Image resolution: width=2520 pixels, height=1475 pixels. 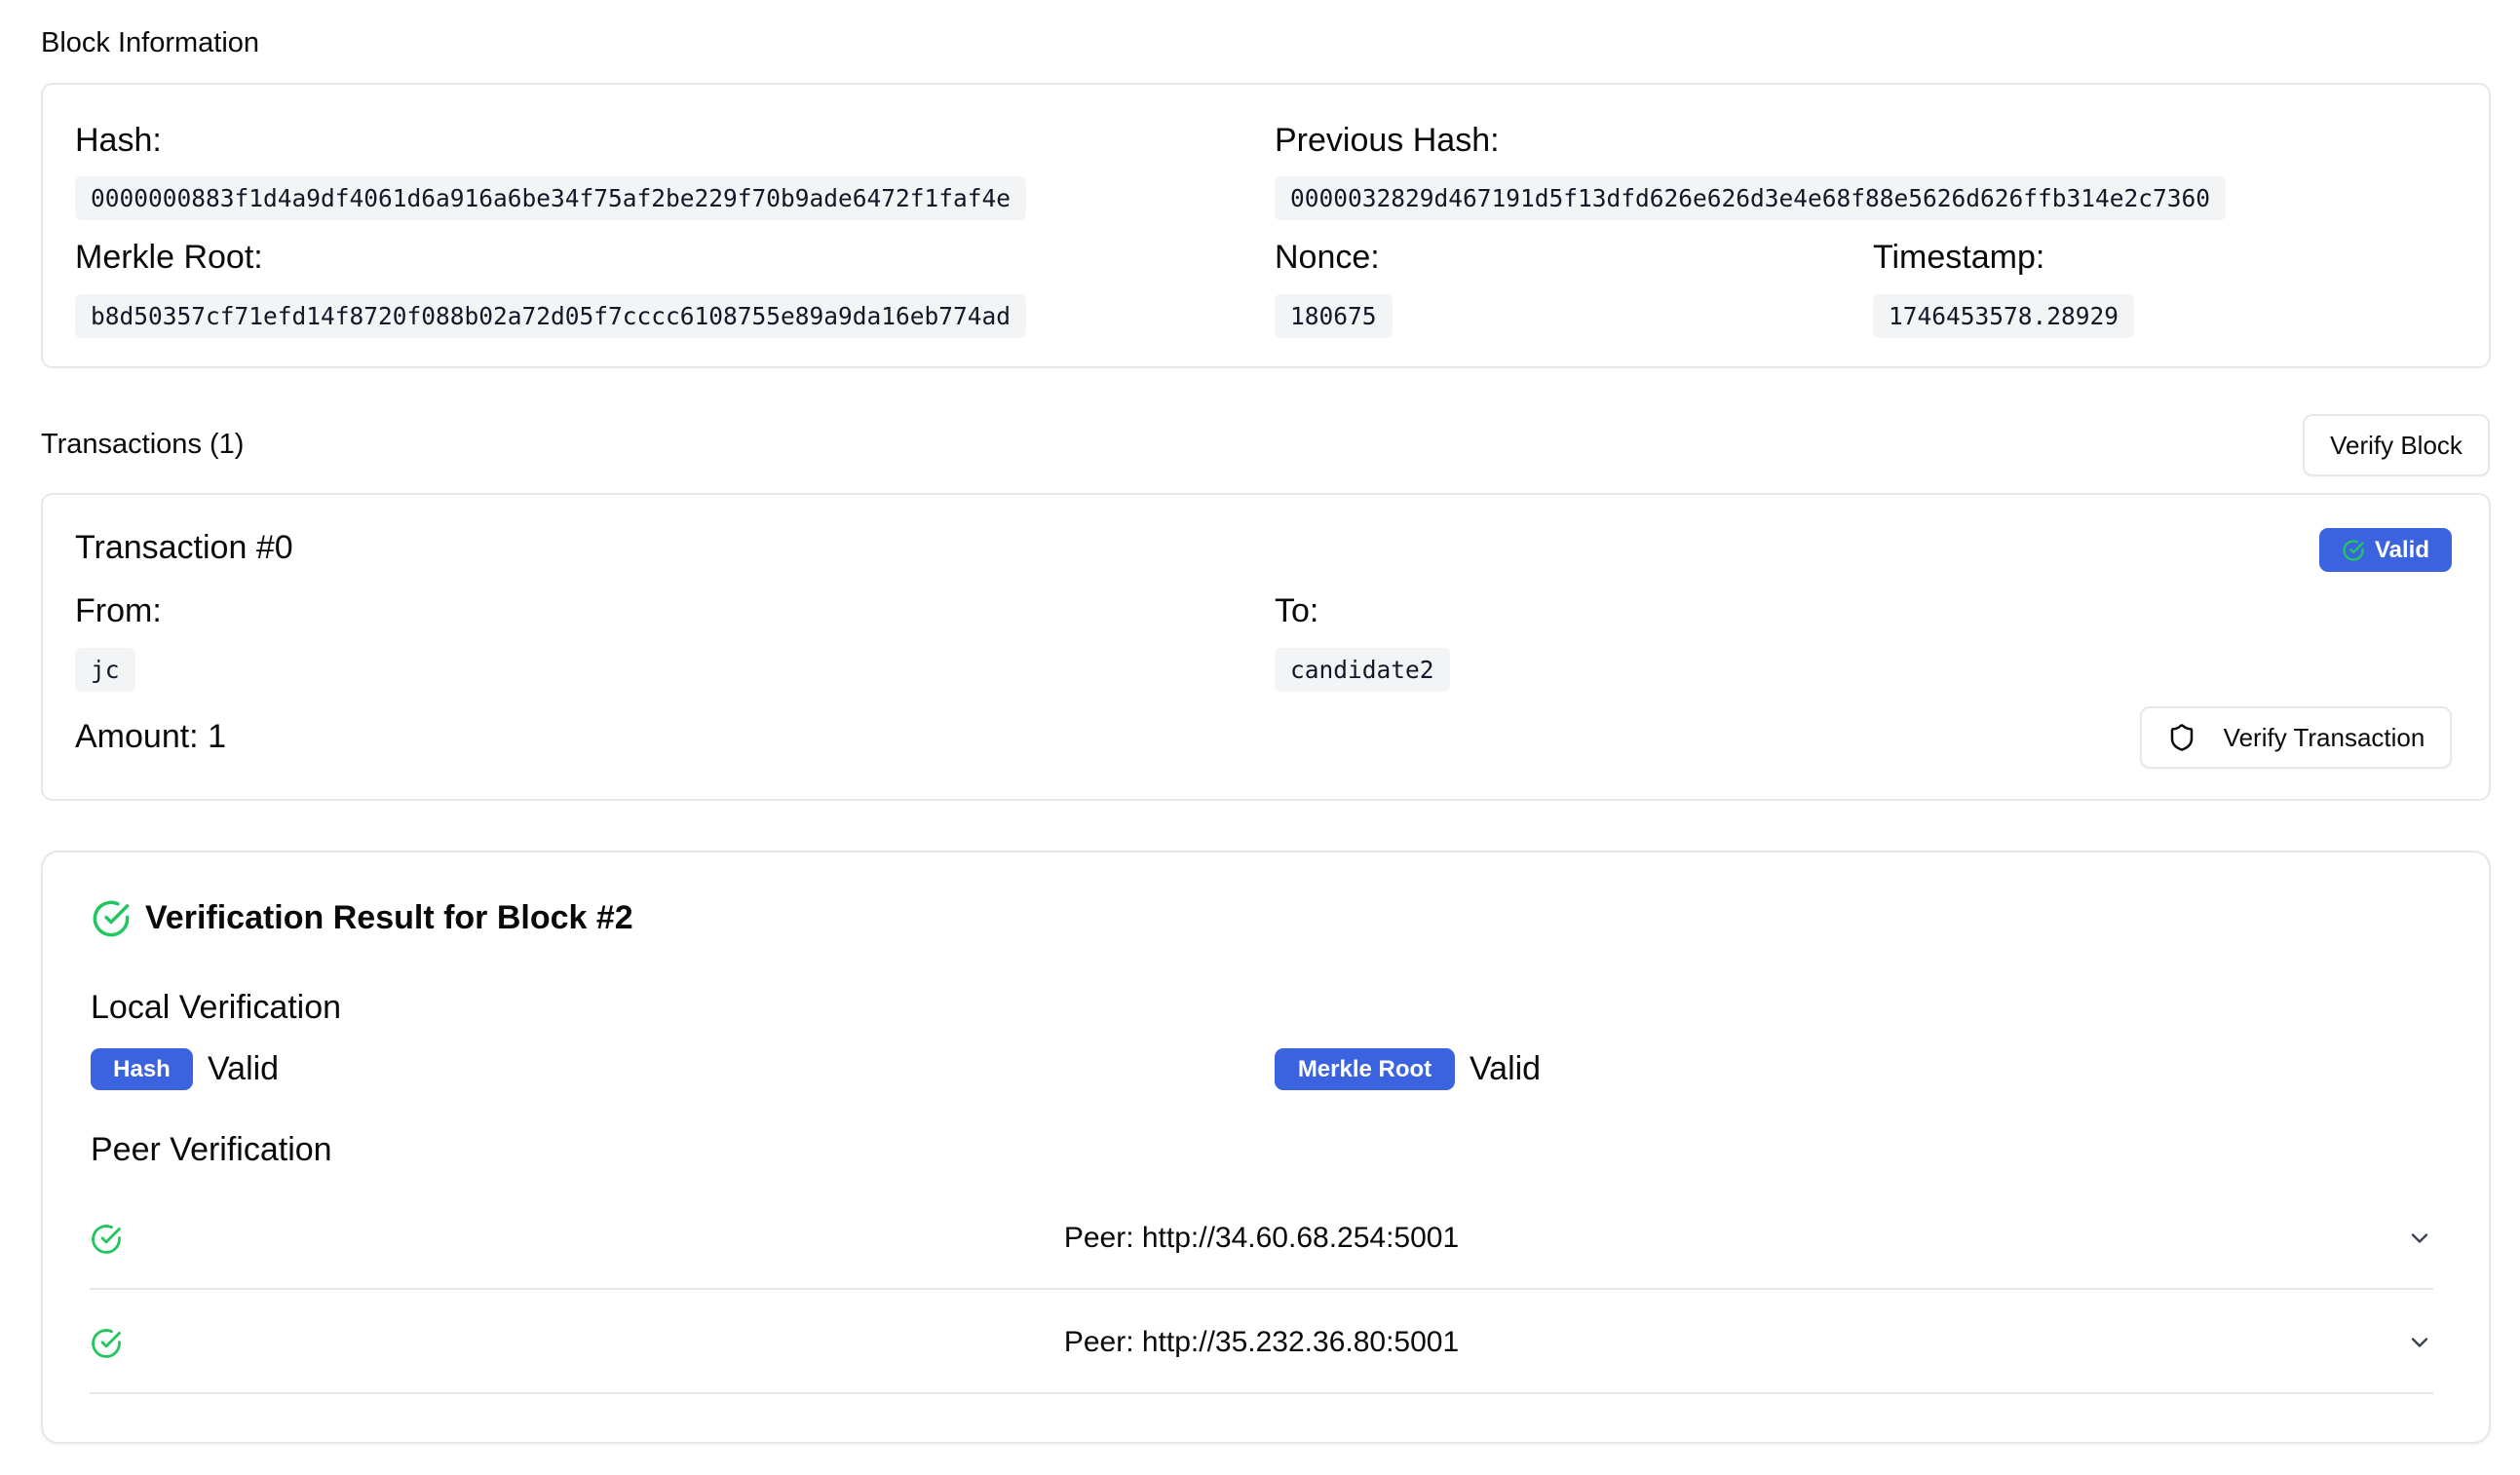 I want to click on hash-badge-label: Hash, so click(x=142, y=1069).